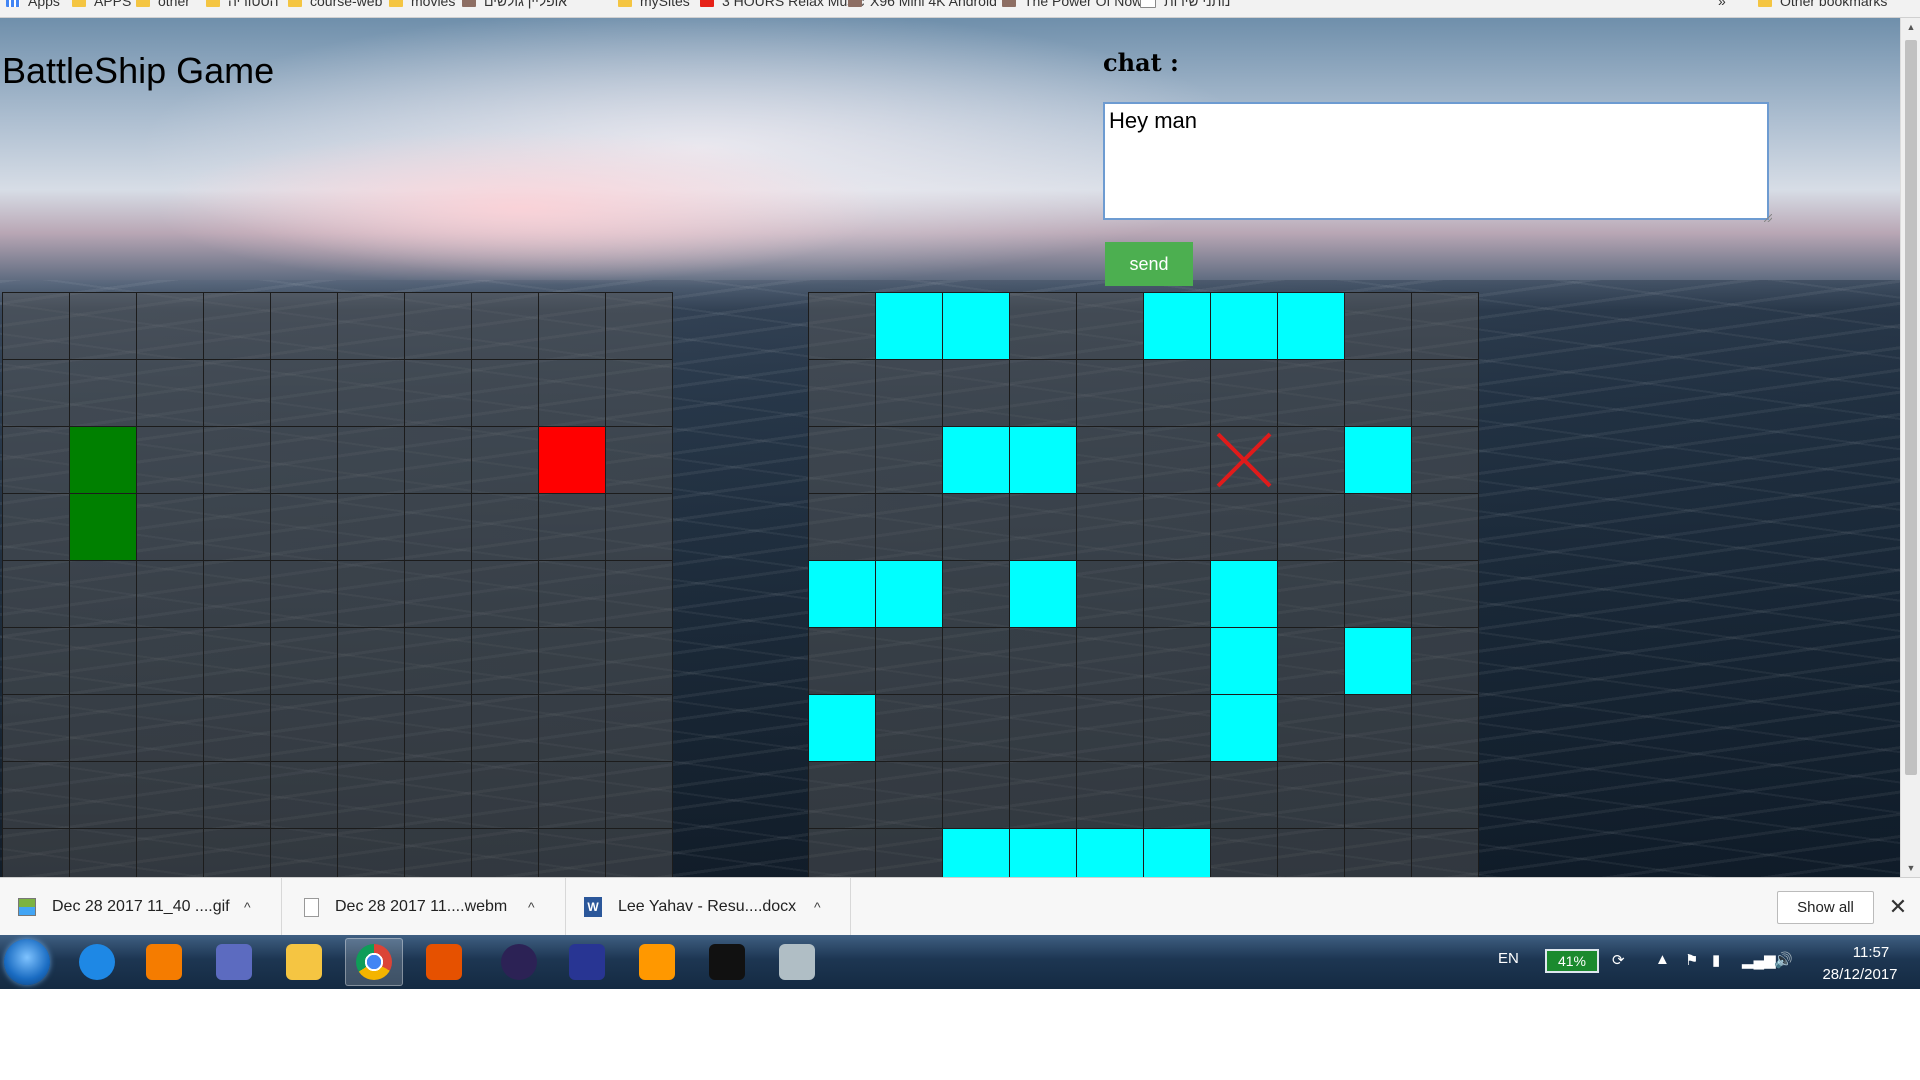 This screenshot has width=1920, height=1080. Describe the element at coordinates (654, 4) in the screenshot. I see `bookmark-item: mySites` at that location.